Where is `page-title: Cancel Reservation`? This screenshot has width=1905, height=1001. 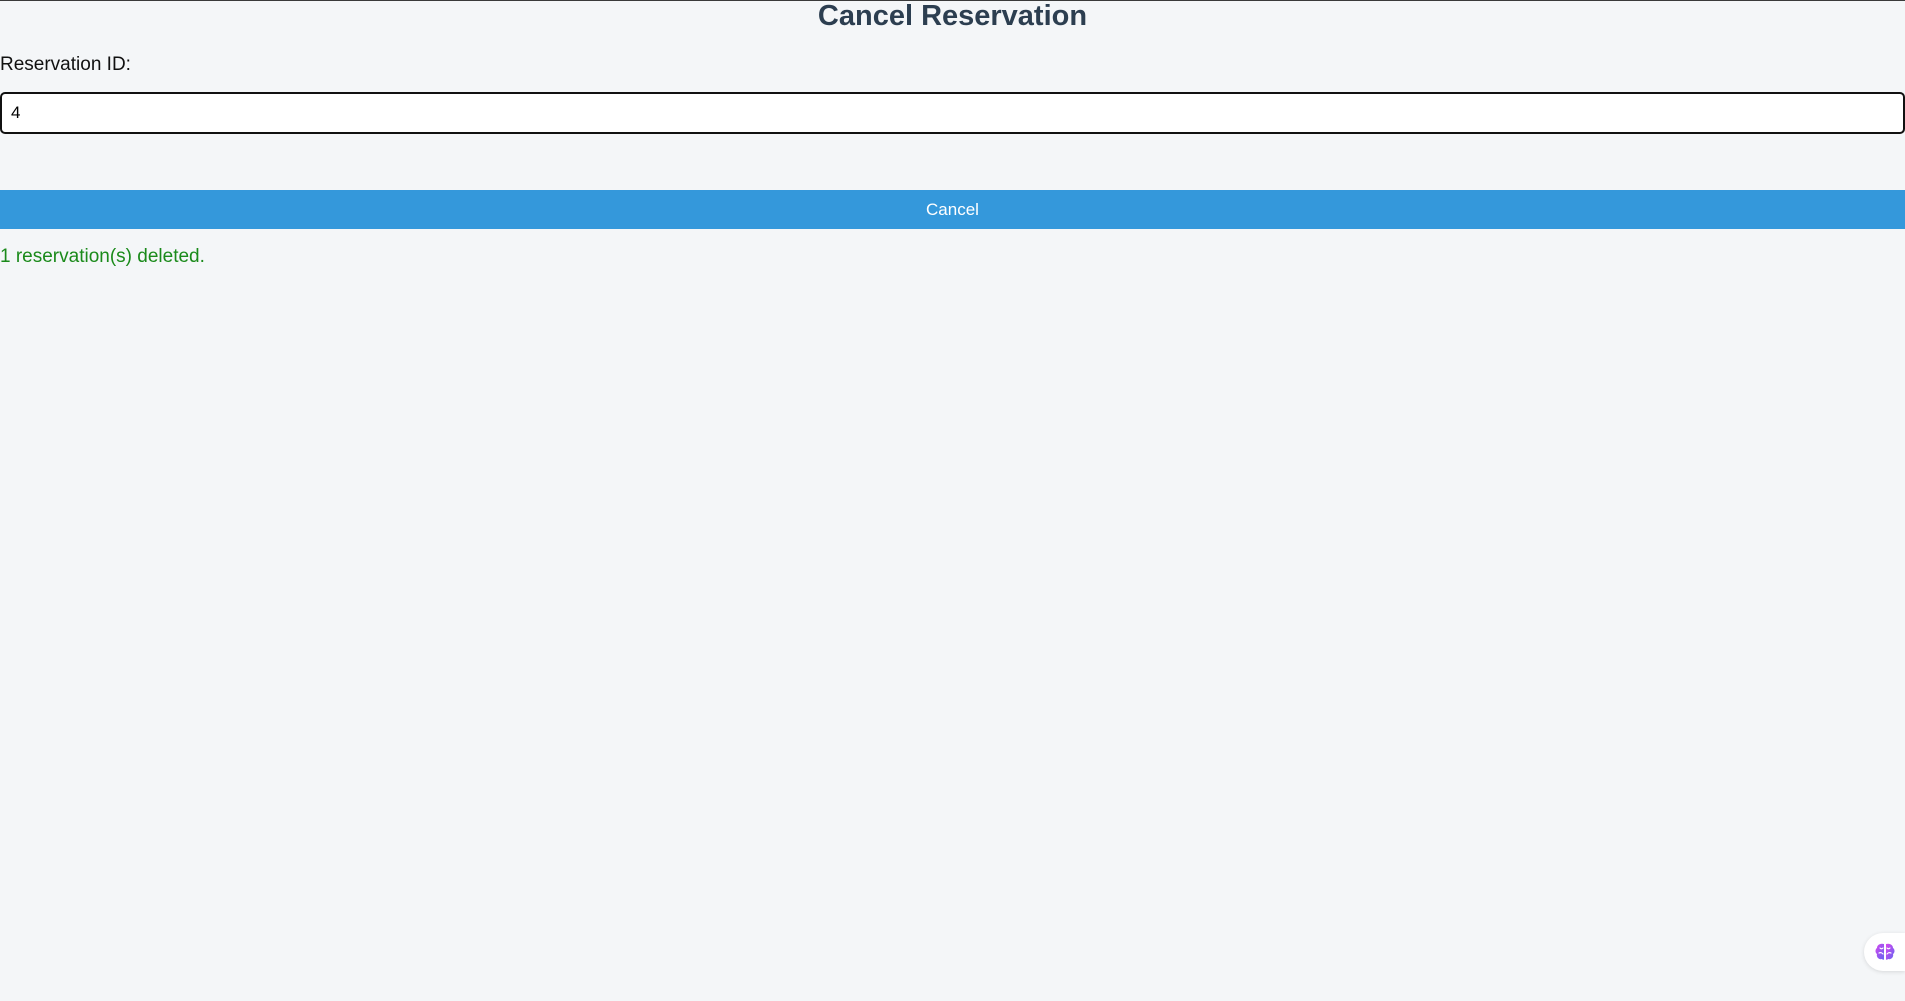 page-title: Cancel Reservation is located at coordinates (952, 16).